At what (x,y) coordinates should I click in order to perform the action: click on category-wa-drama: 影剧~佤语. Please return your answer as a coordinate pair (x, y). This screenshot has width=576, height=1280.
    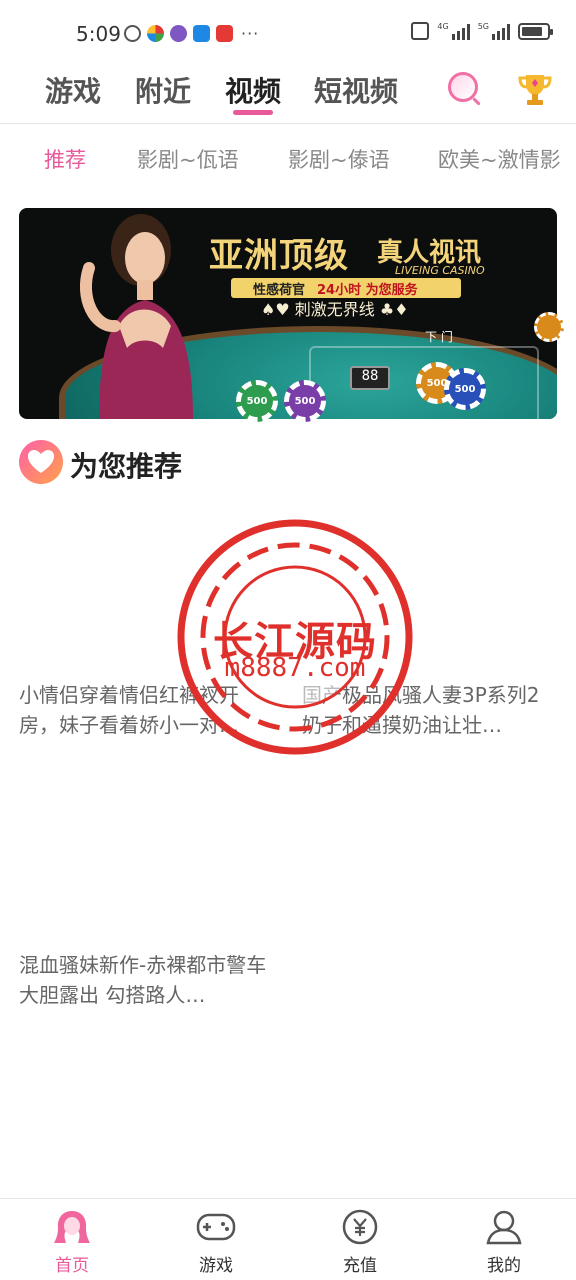
    Looking at the image, I should click on (188, 159).